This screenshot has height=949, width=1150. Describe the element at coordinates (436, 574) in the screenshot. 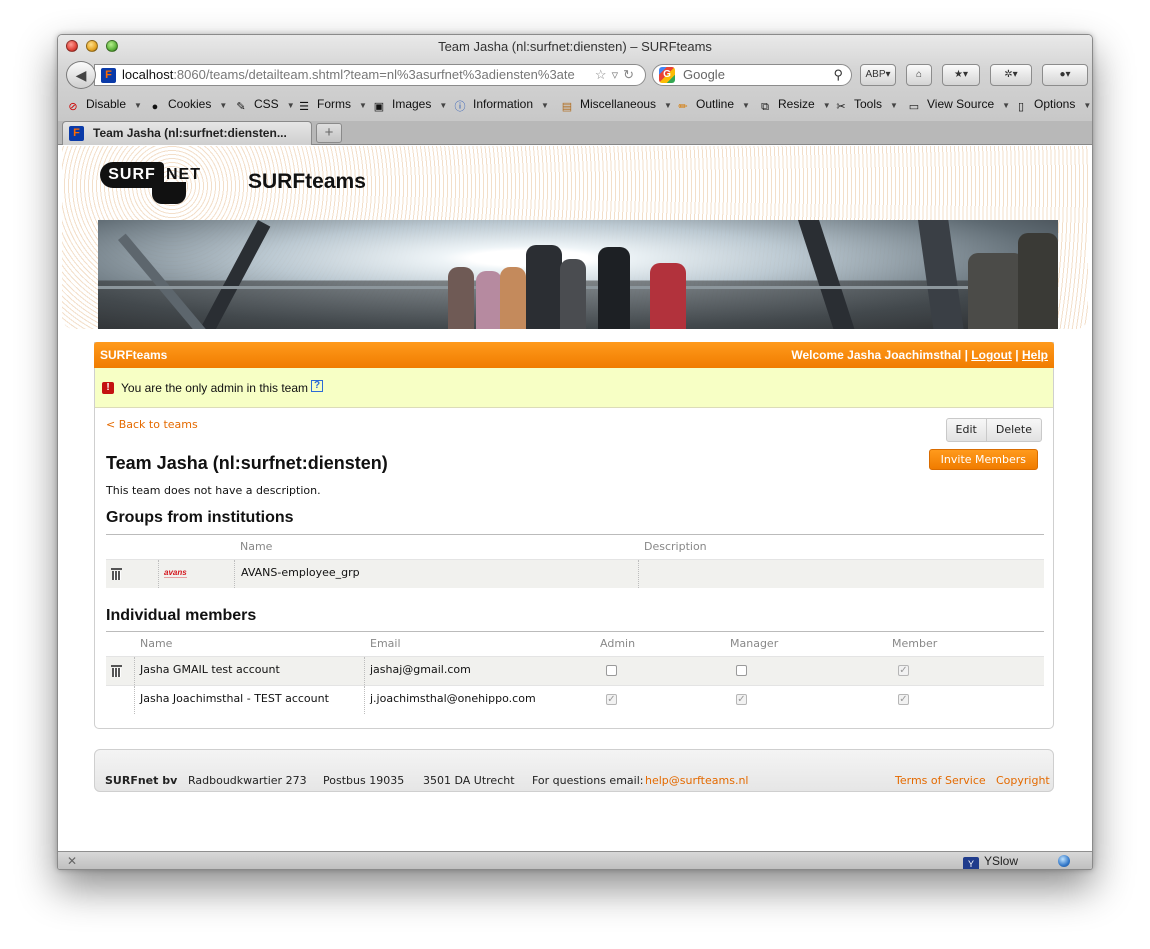

I see `group-name: AVANS-employee_grp` at that location.